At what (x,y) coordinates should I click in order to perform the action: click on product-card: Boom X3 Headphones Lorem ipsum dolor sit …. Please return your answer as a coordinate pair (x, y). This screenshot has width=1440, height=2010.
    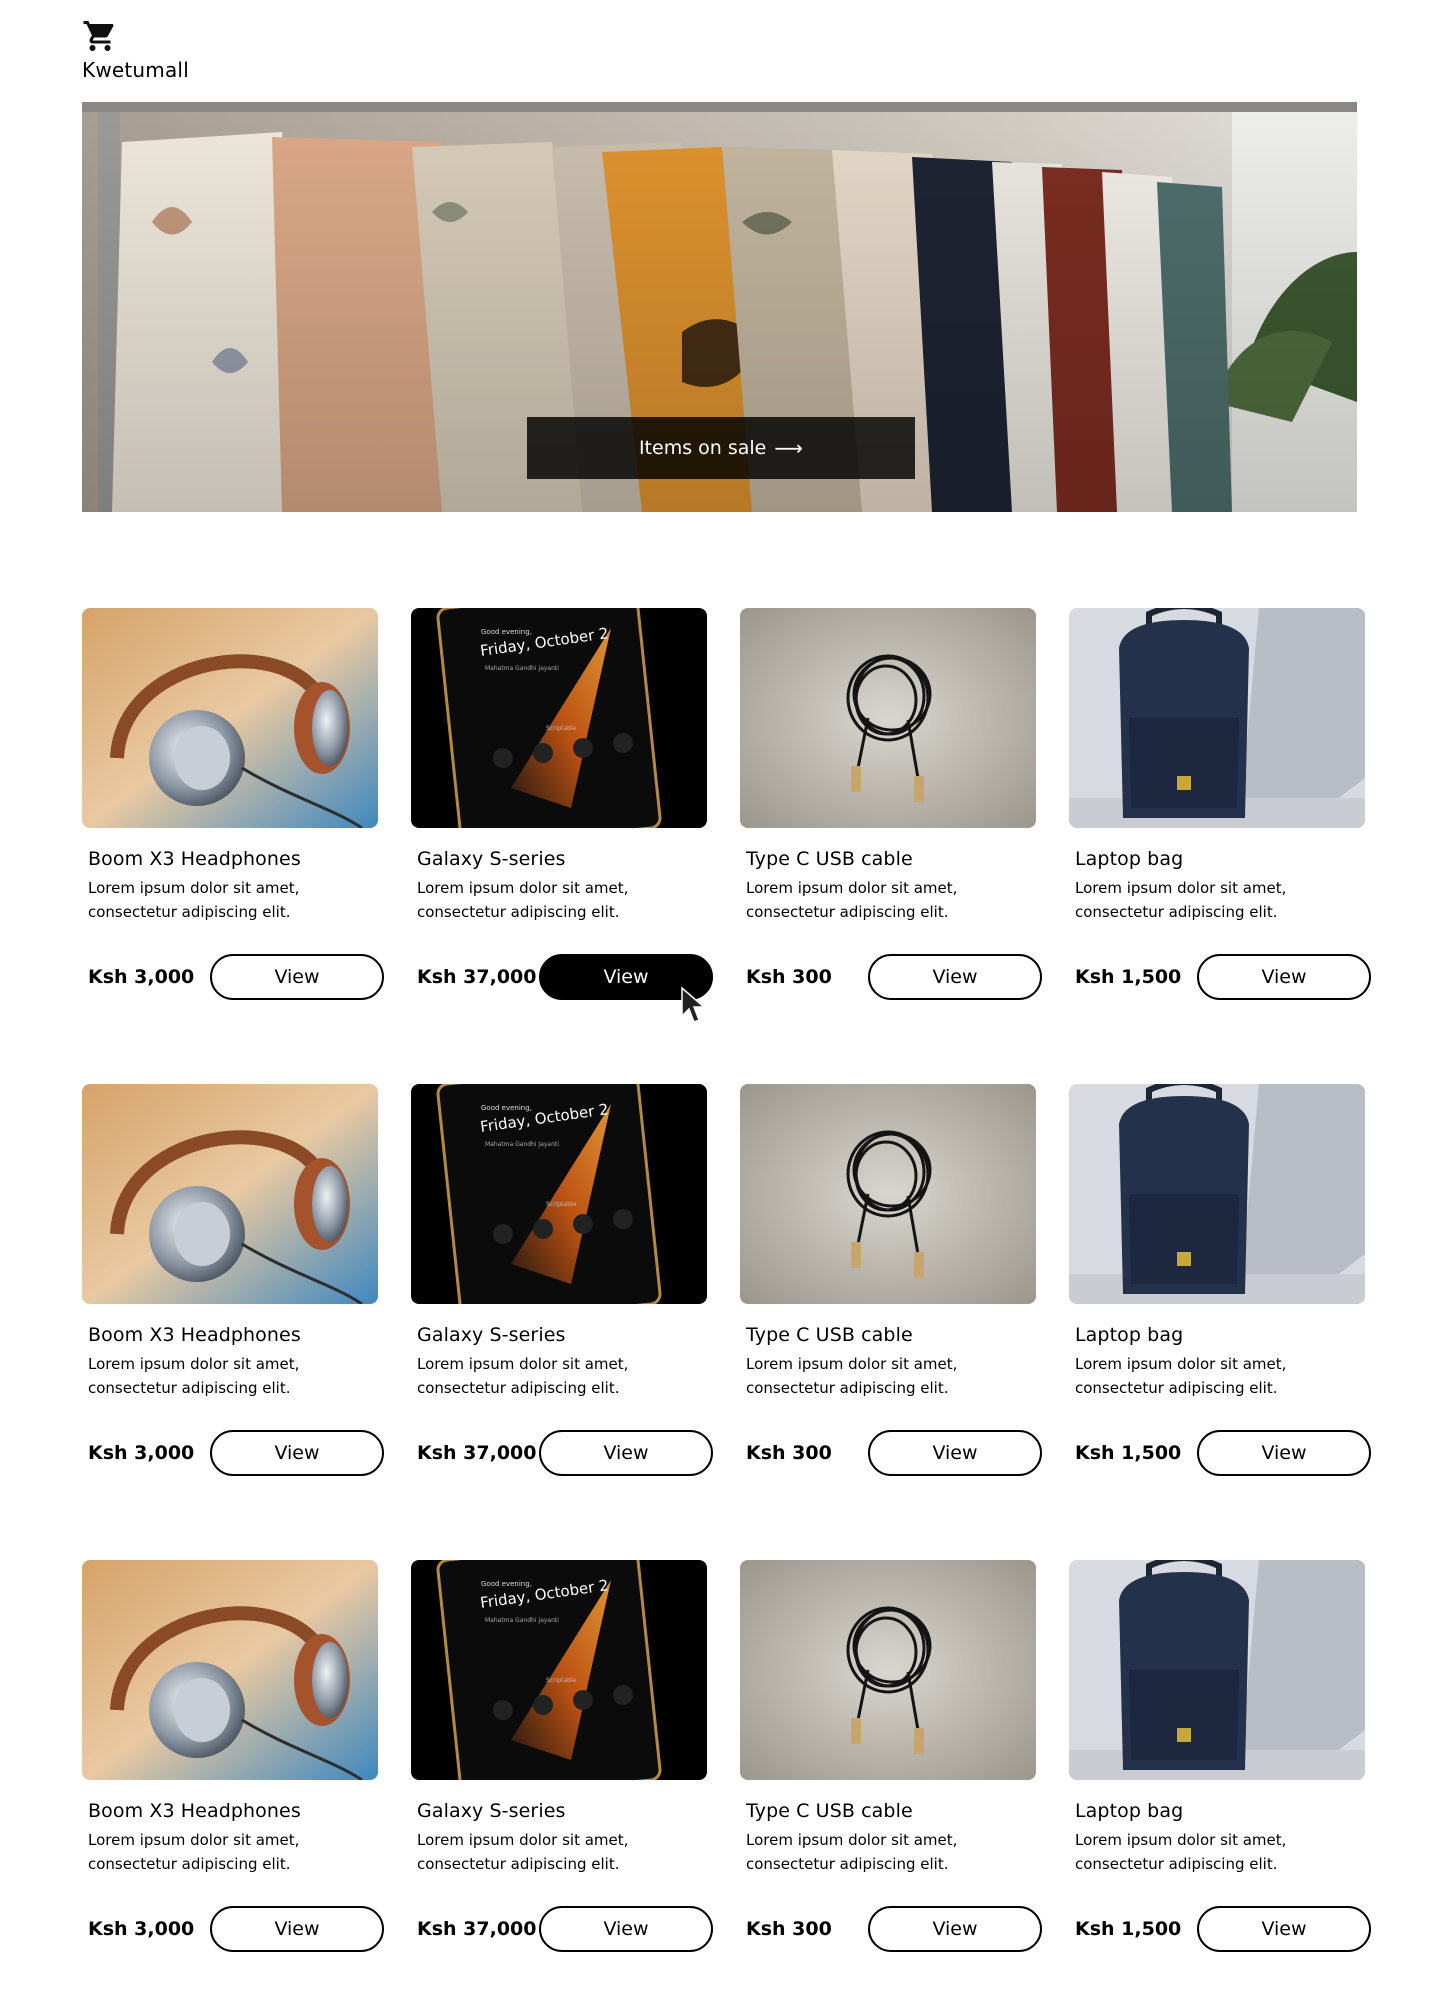
    Looking at the image, I should click on (233, 804).